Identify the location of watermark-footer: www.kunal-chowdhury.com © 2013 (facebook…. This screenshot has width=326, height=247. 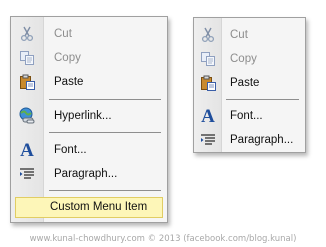
(163, 239).